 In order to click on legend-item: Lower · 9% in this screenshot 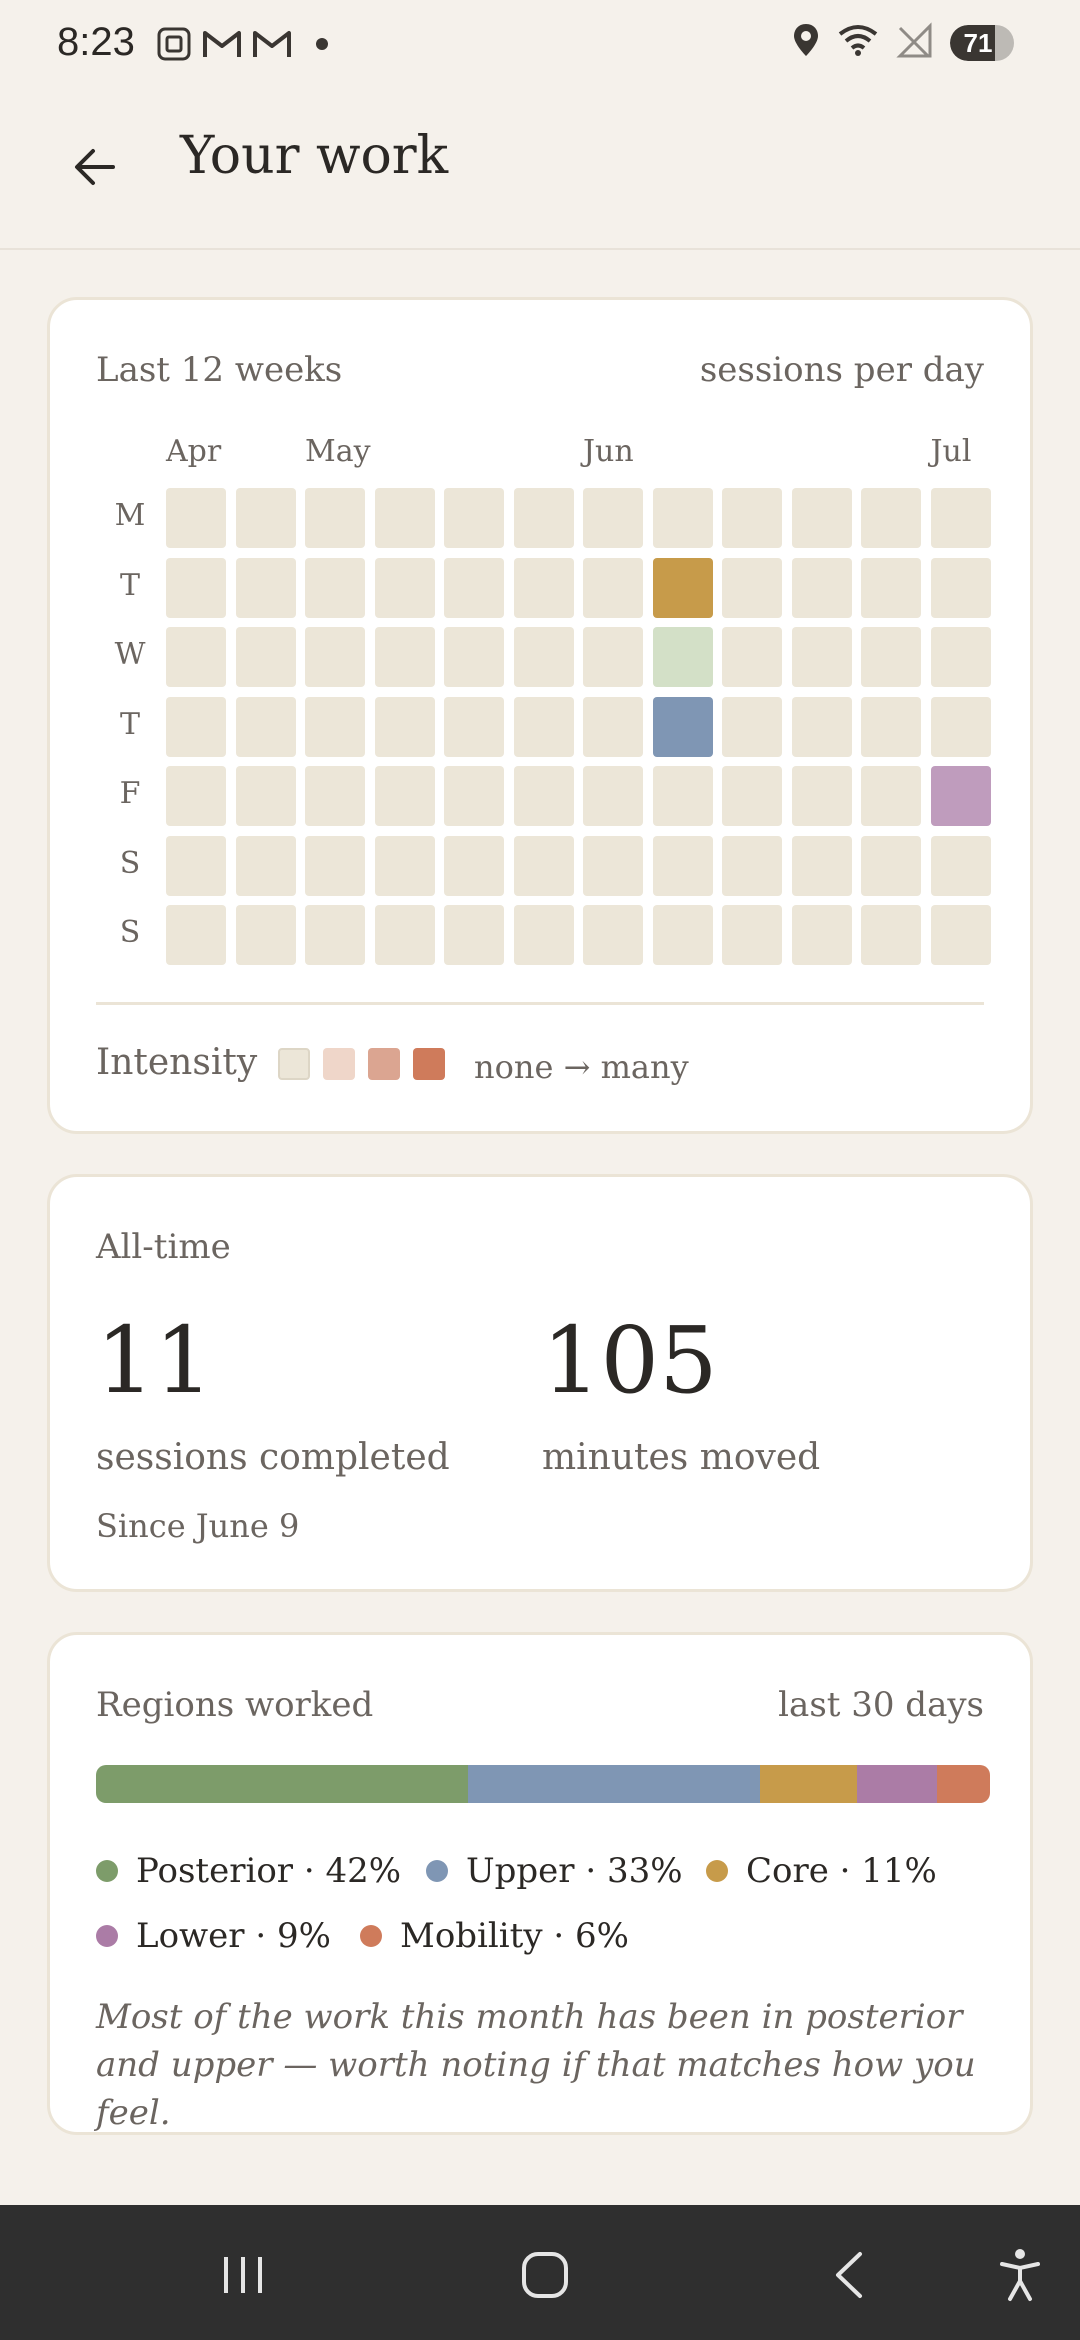, I will do `click(213, 1936)`.